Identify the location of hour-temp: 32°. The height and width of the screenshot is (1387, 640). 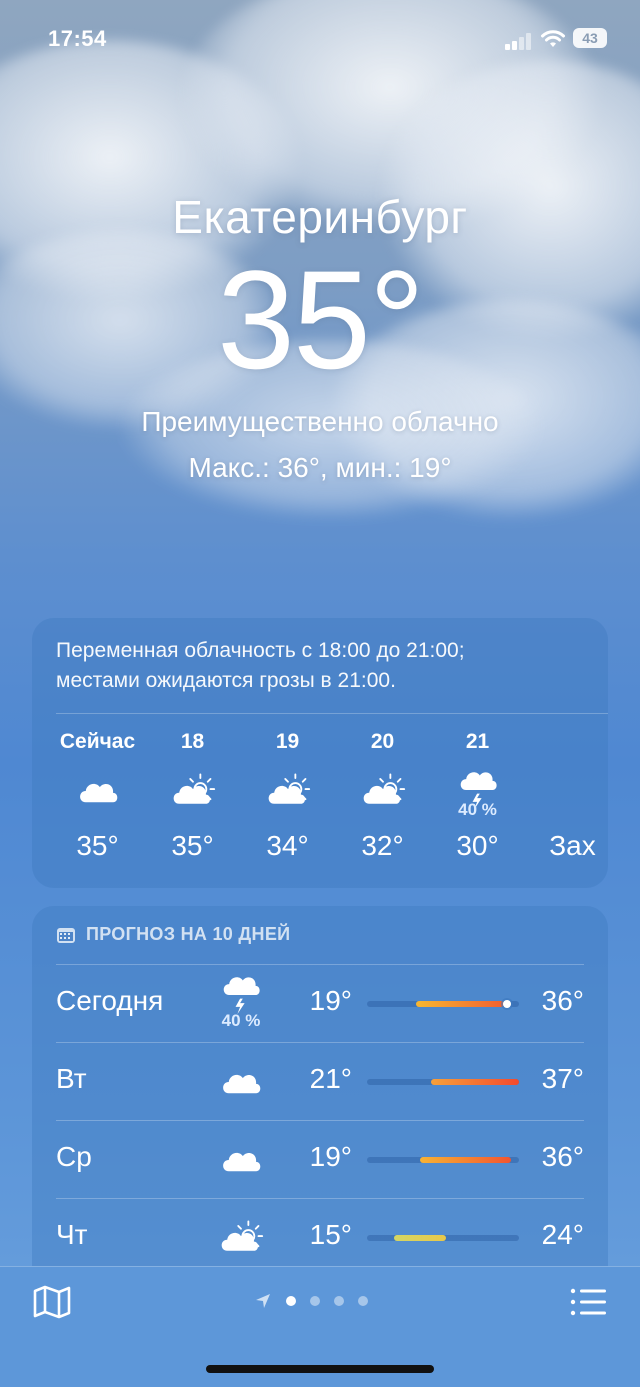
(382, 845).